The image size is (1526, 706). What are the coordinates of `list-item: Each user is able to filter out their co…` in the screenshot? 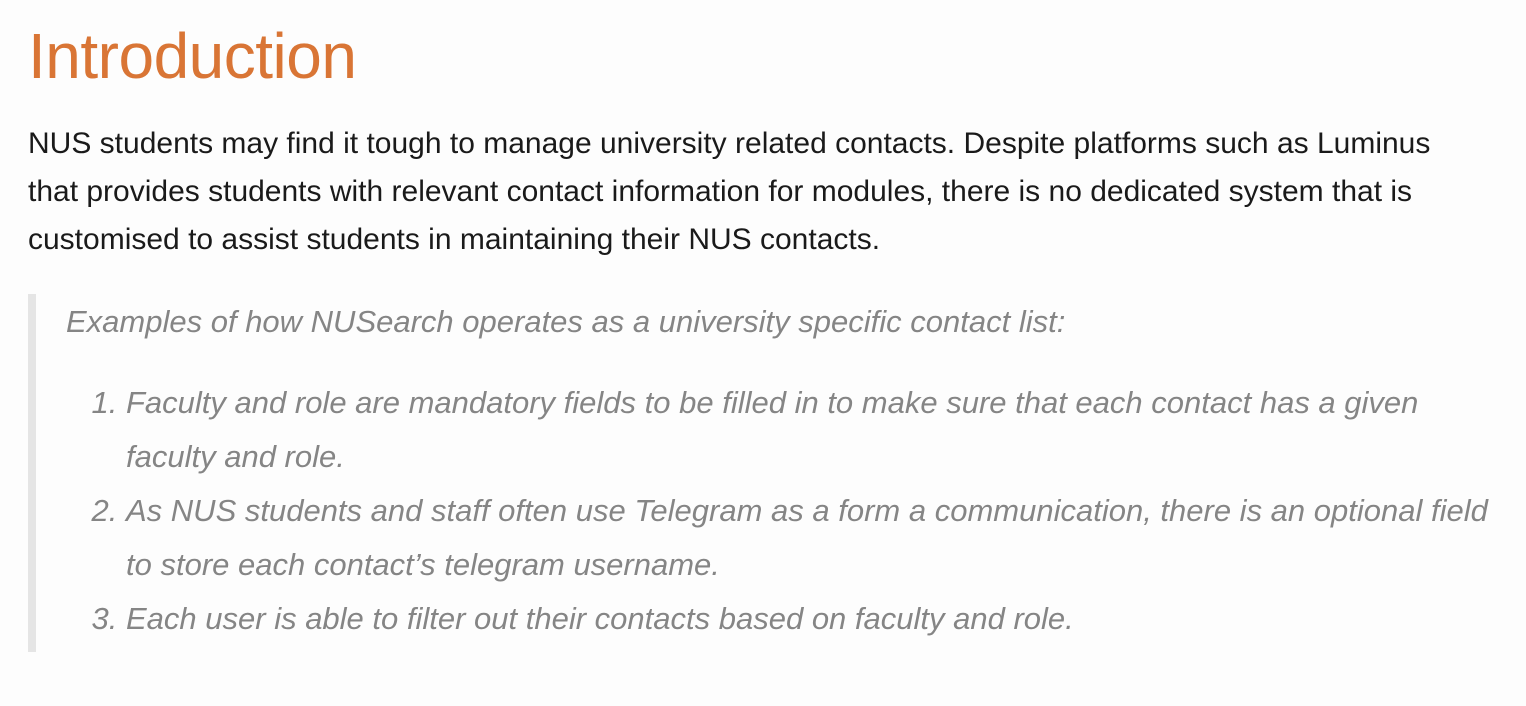 It's located at (817, 619).